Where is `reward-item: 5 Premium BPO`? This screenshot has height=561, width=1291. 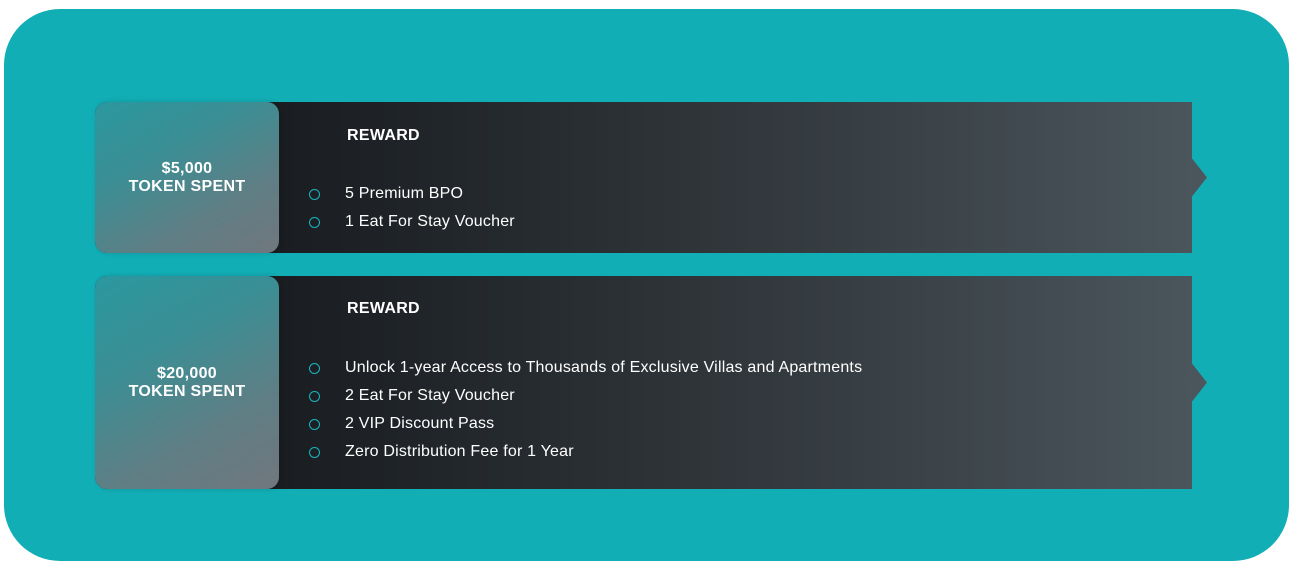
reward-item: 5 Premium BPO is located at coordinates (412, 194).